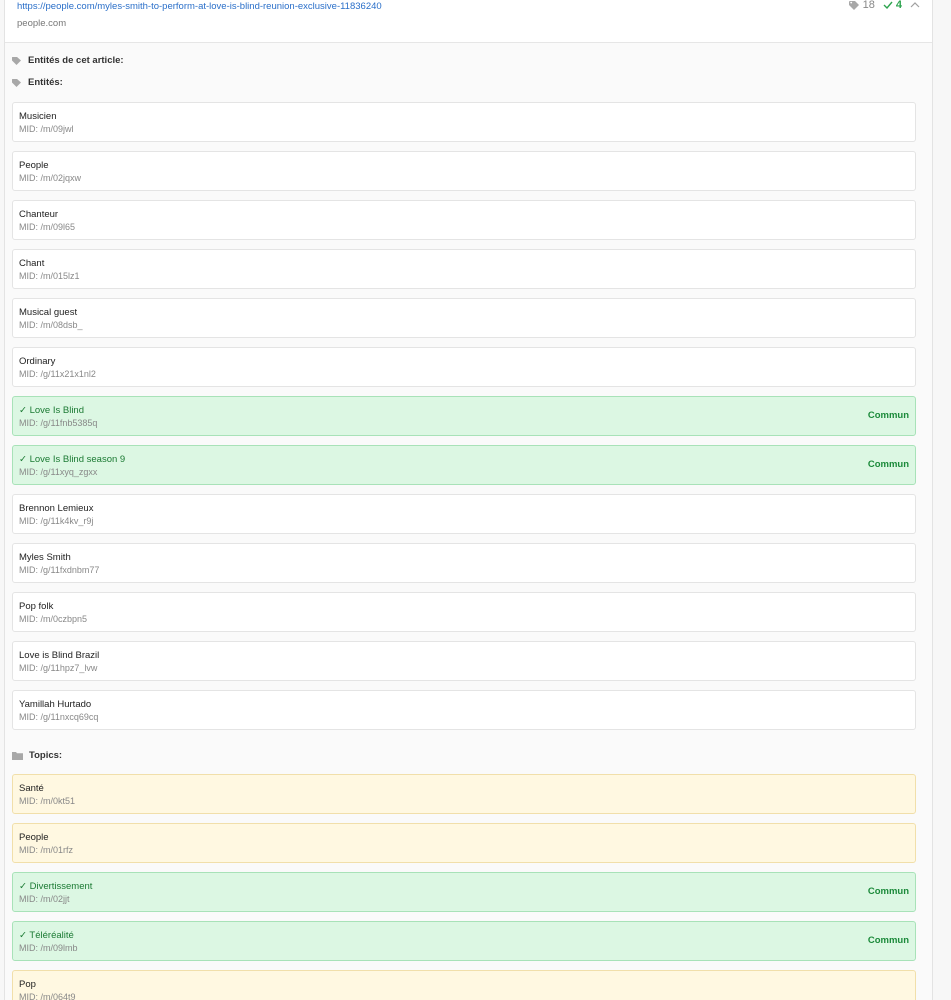 The image size is (951, 1000). Describe the element at coordinates (59, 717) in the screenshot. I see `entity-item-mid: MID: /g/11nxcq69cq` at that location.